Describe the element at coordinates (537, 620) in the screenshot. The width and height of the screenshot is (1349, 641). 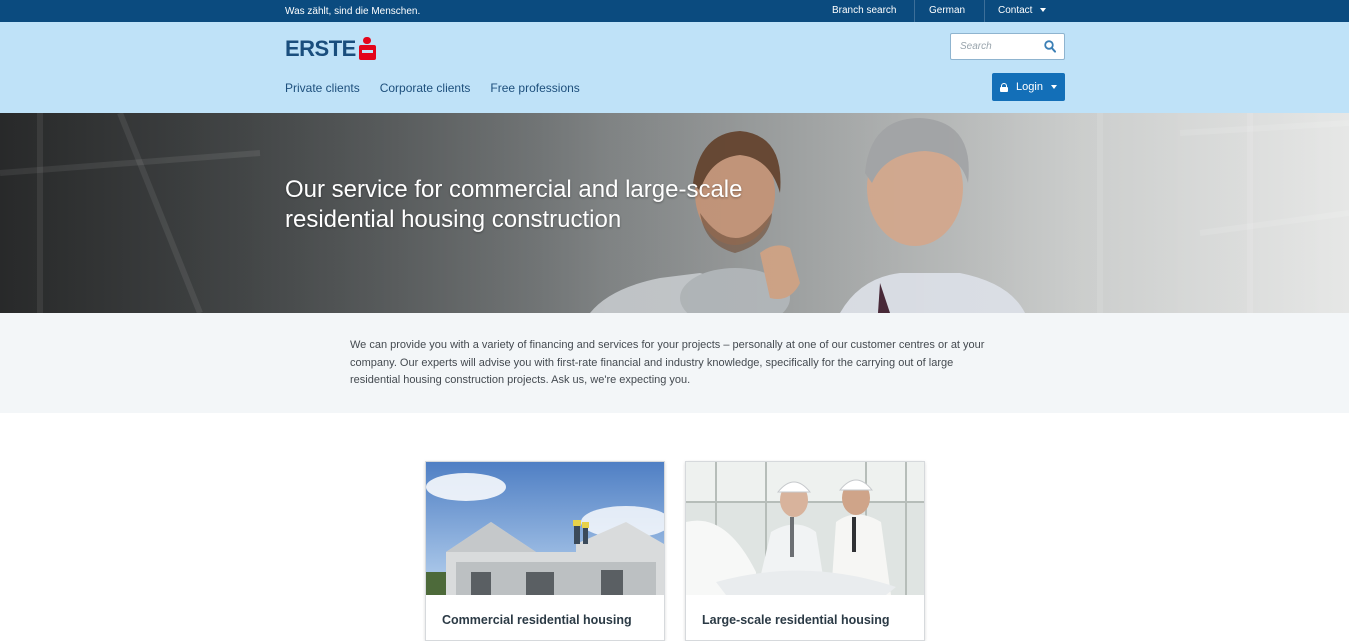
I see `card-title: Commercial residential housing` at that location.